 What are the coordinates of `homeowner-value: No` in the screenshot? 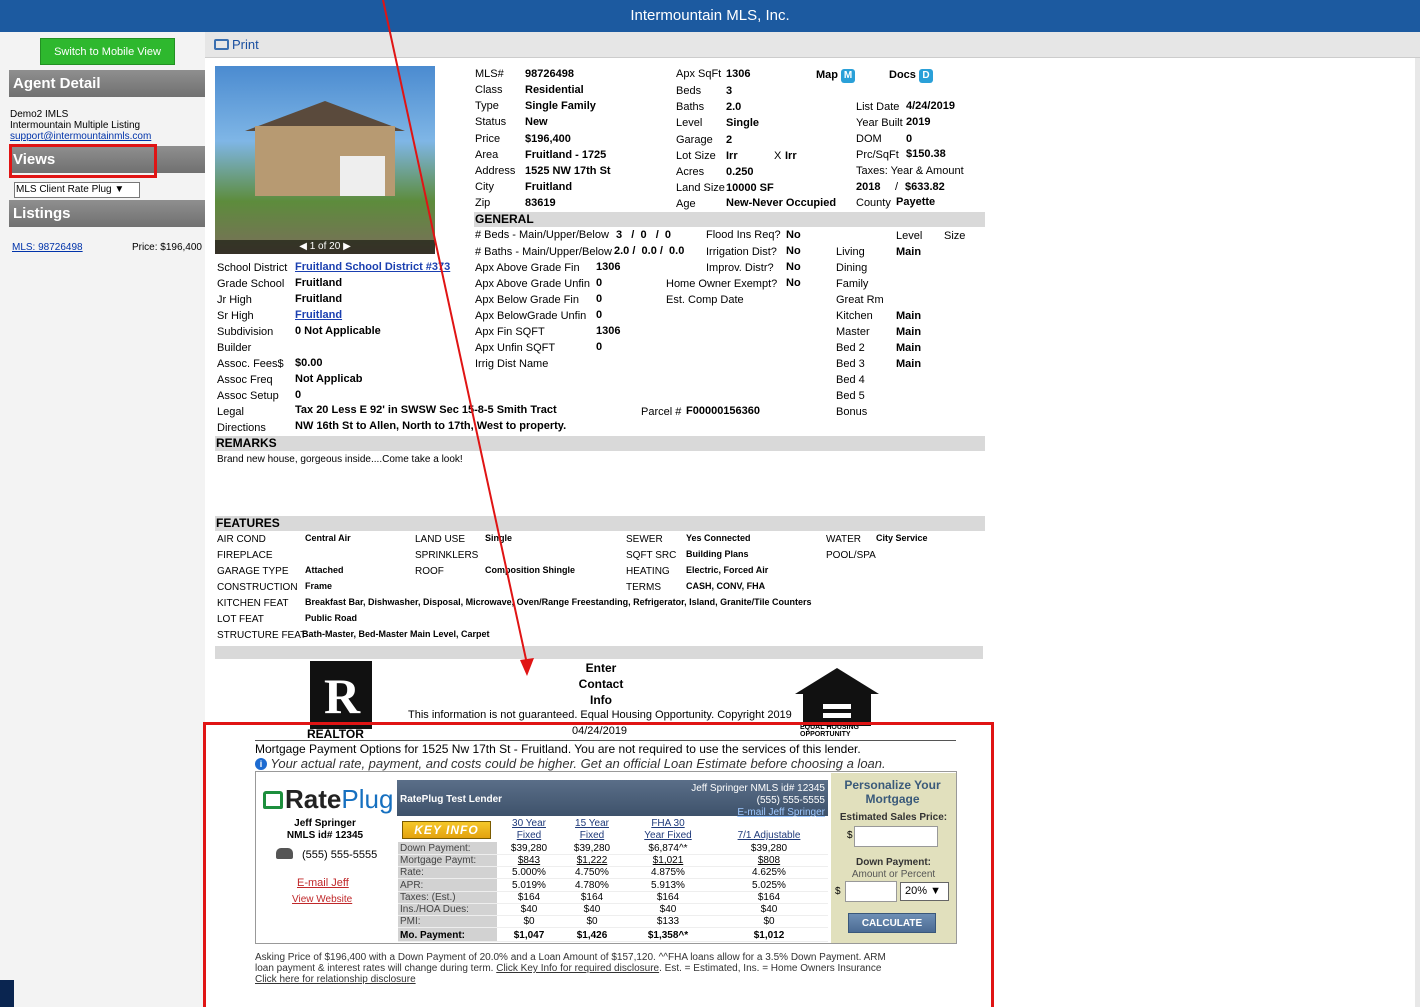 It's located at (793, 283).